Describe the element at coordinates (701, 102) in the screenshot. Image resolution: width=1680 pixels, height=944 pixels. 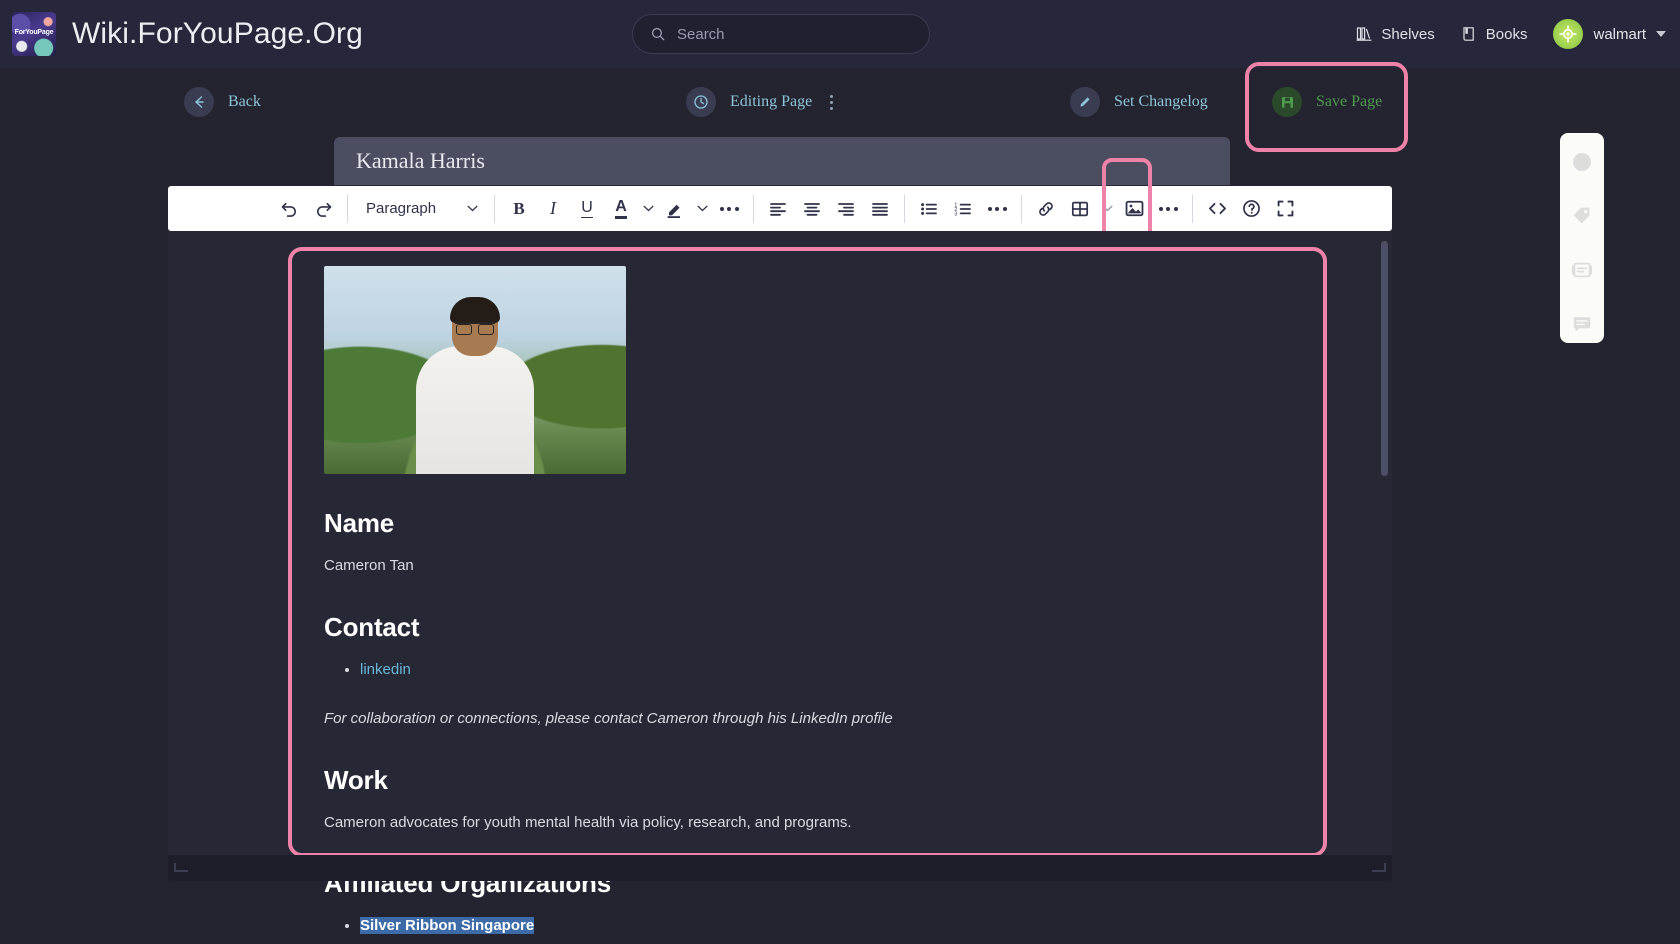
I see `clock-icon` at that location.